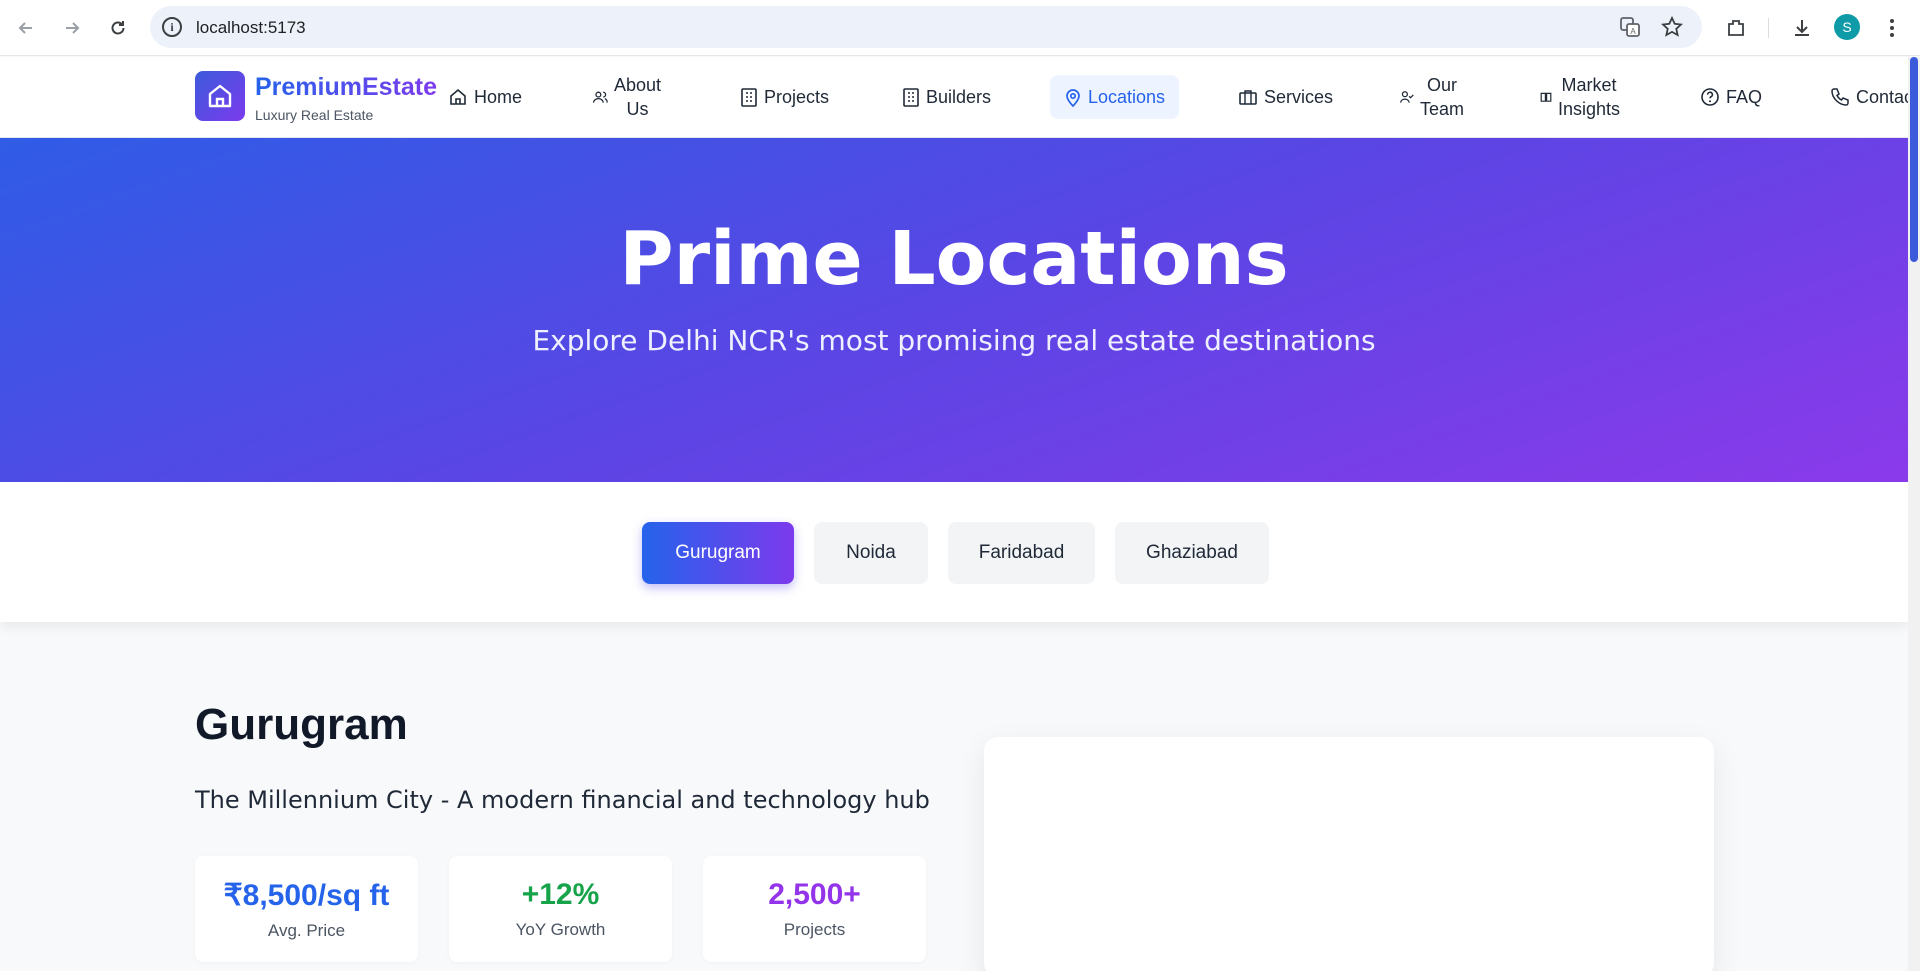 This screenshot has width=1920, height=971. I want to click on nav-home: Home, so click(485, 97).